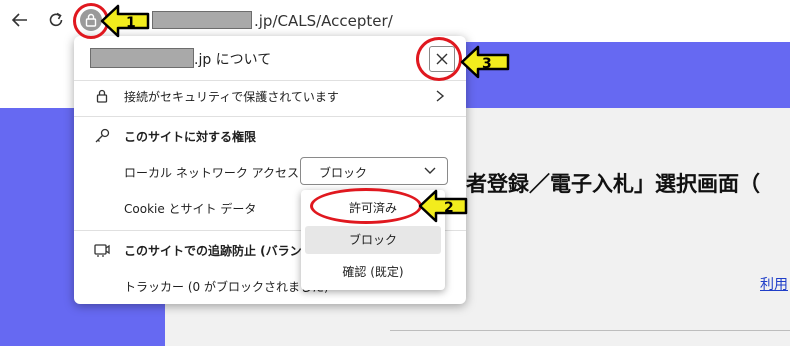 This screenshot has height=346, width=790. What do you see at coordinates (613, 184) in the screenshot?
I see `page-heading: 者登録／電子入札」選択画面（` at bounding box center [613, 184].